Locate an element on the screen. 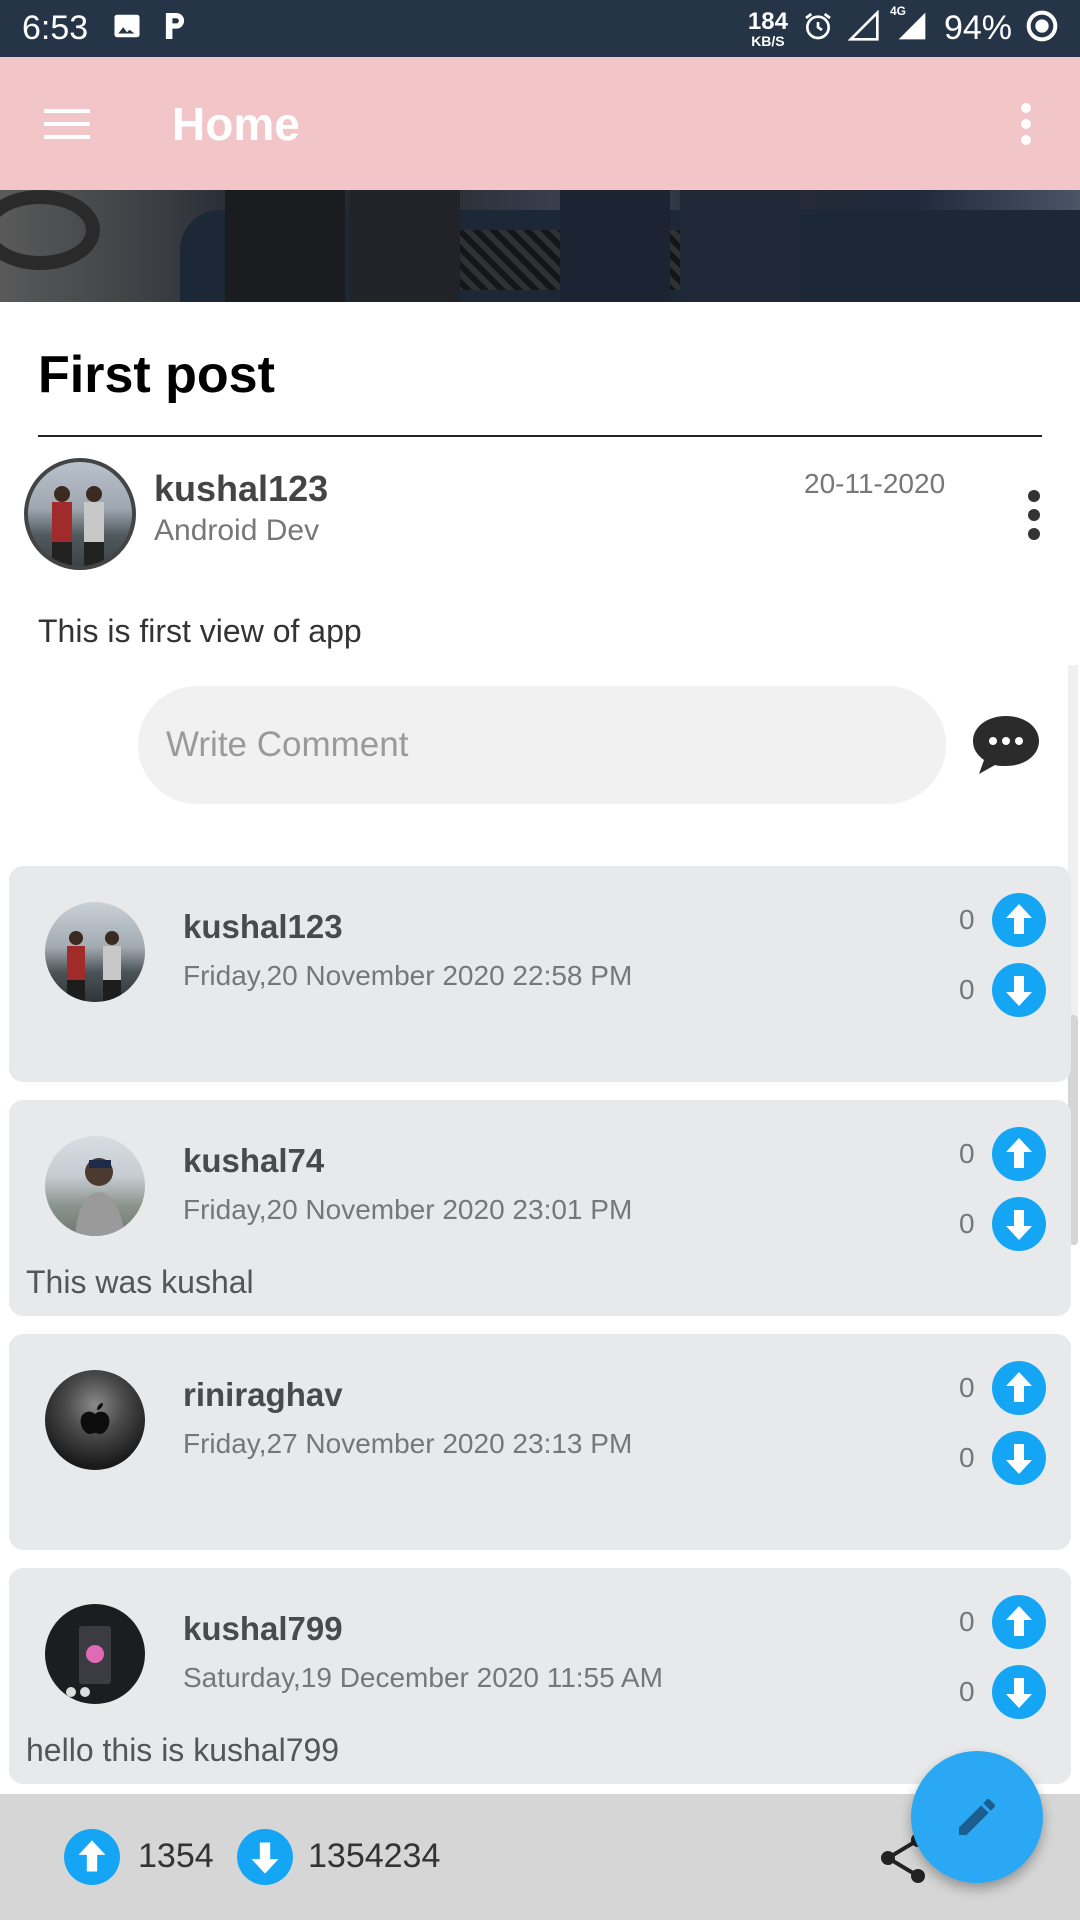  gallery-icon is located at coordinates (127, 28).